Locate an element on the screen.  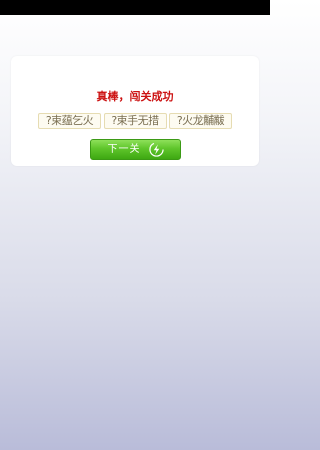
next-level-label: 下一关 is located at coordinates (124, 149).